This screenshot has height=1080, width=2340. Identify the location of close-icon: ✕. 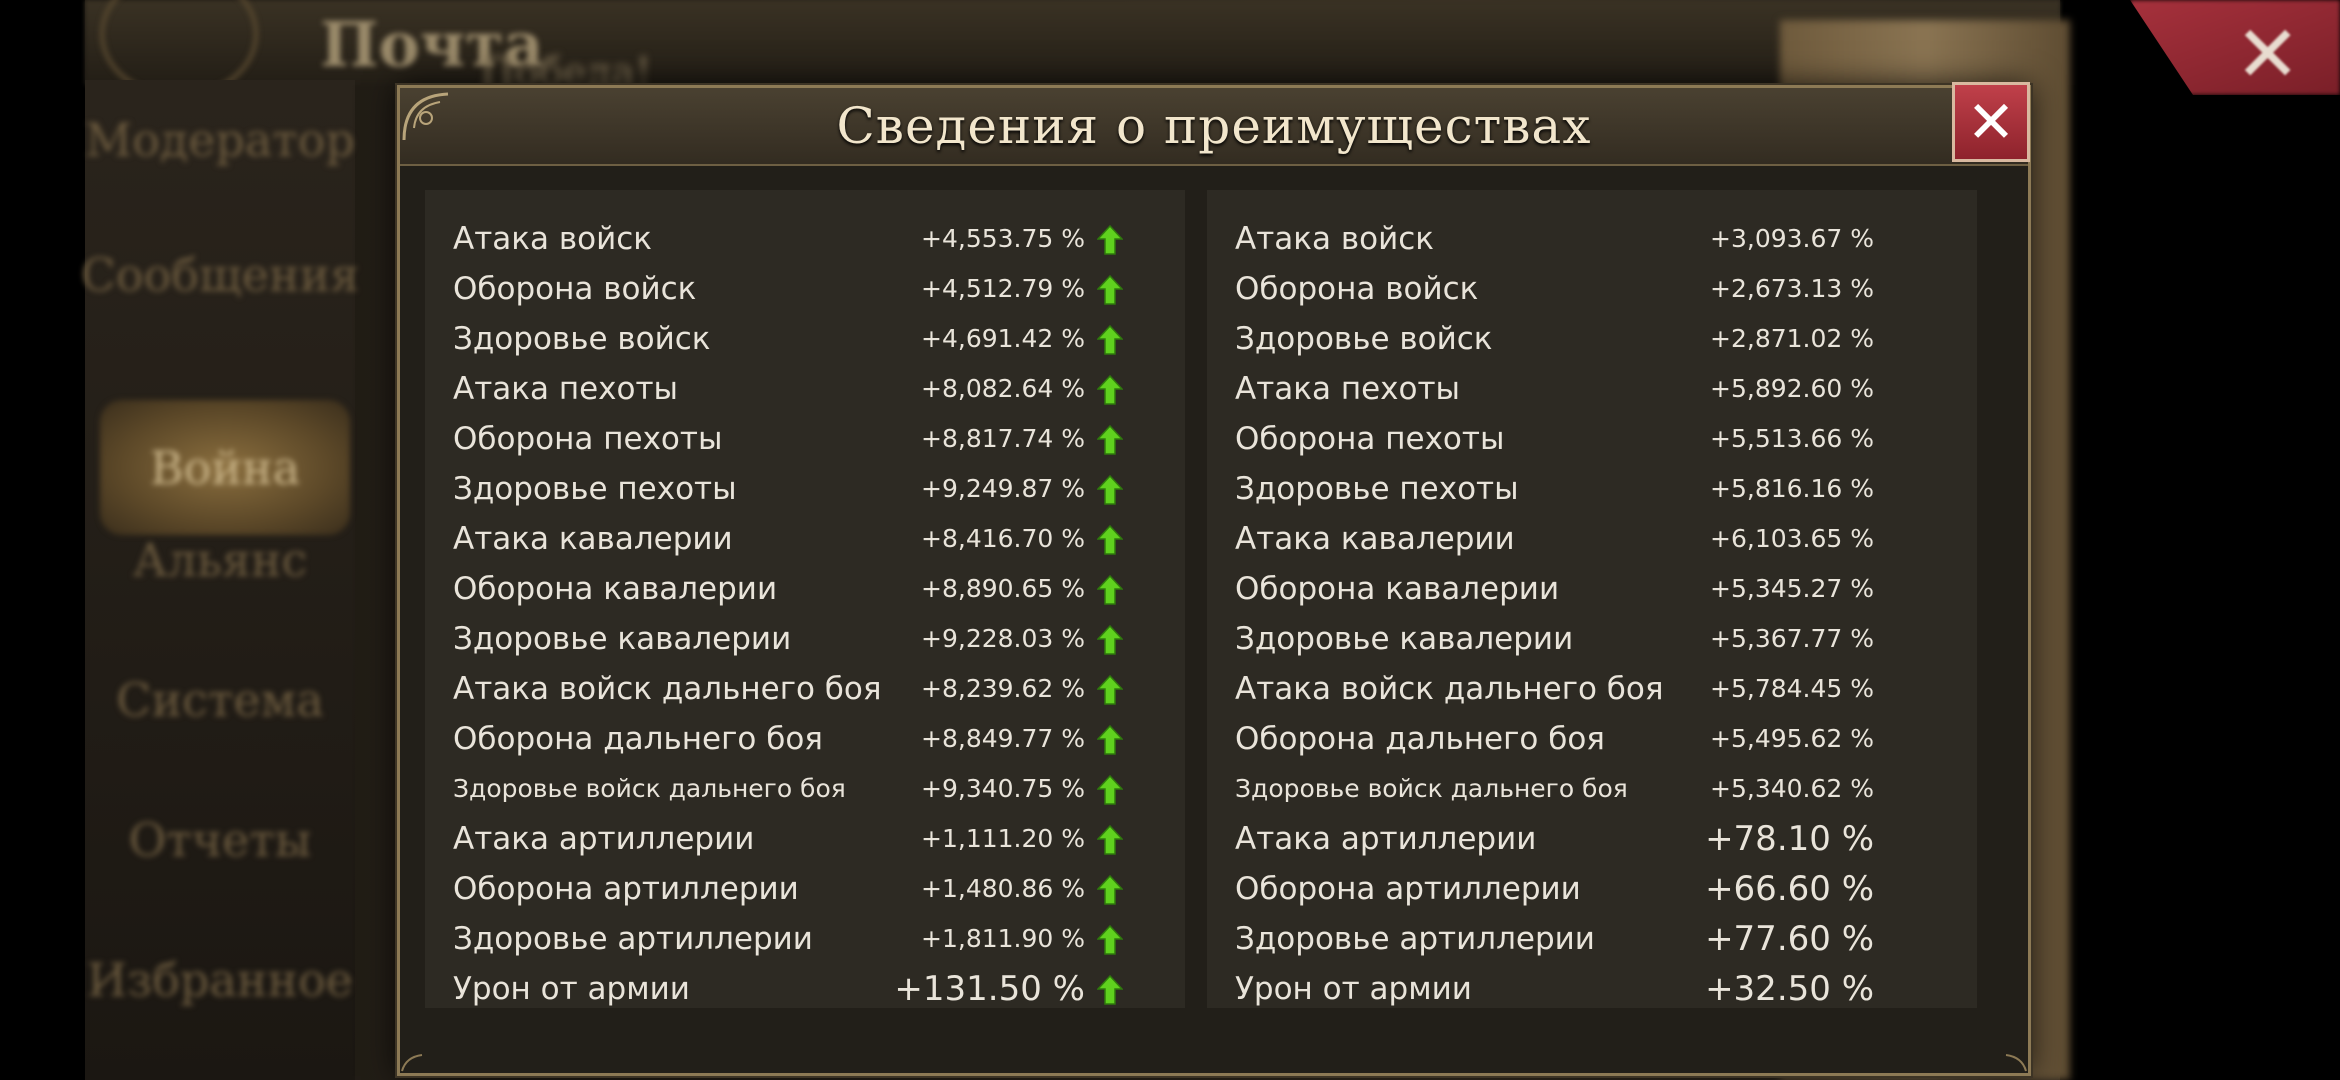
(1991, 122).